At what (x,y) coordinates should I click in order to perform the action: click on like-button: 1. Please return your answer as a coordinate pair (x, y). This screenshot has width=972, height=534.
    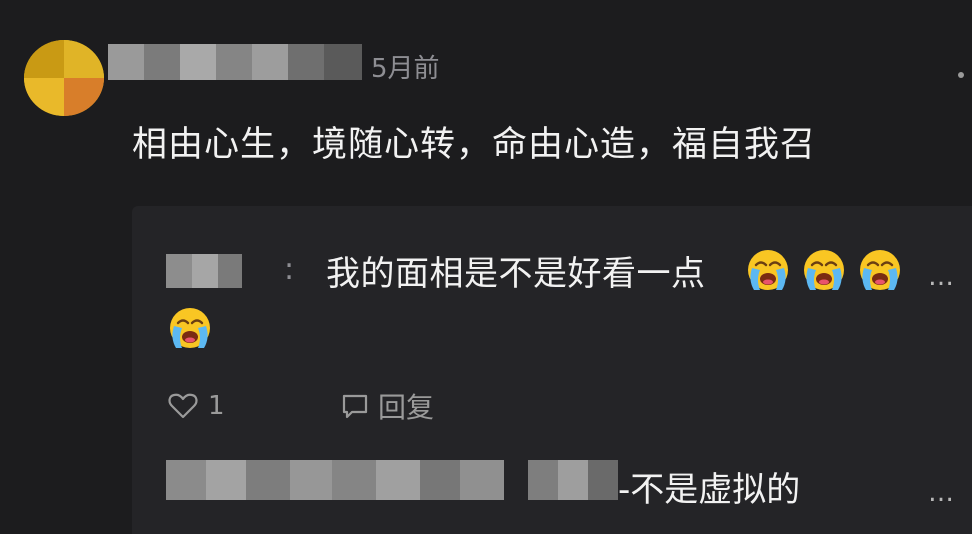
    Looking at the image, I should click on (196, 406).